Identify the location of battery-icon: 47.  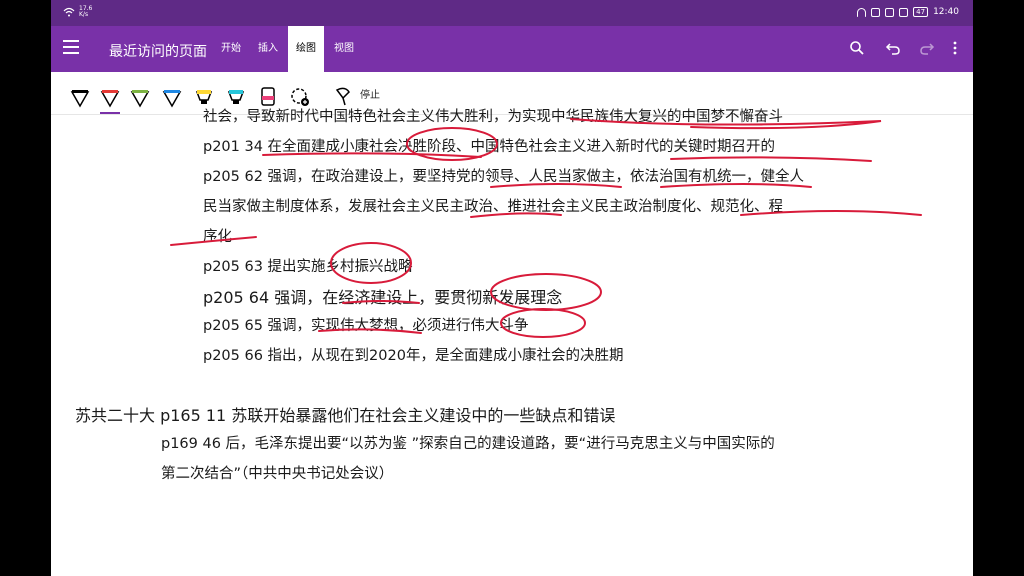
(921, 12).